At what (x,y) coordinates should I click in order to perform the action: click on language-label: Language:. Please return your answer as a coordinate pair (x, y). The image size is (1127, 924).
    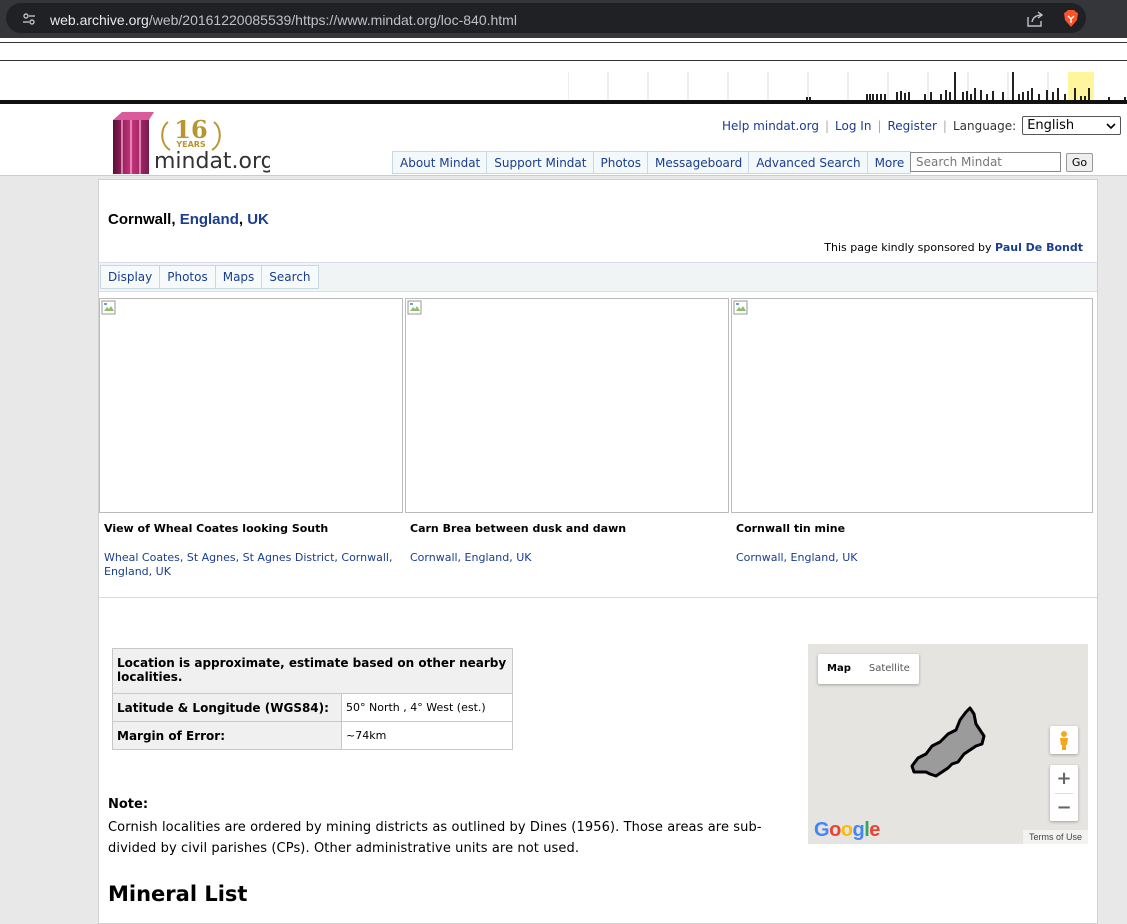
    Looking at the image, I should click on (984, 125).